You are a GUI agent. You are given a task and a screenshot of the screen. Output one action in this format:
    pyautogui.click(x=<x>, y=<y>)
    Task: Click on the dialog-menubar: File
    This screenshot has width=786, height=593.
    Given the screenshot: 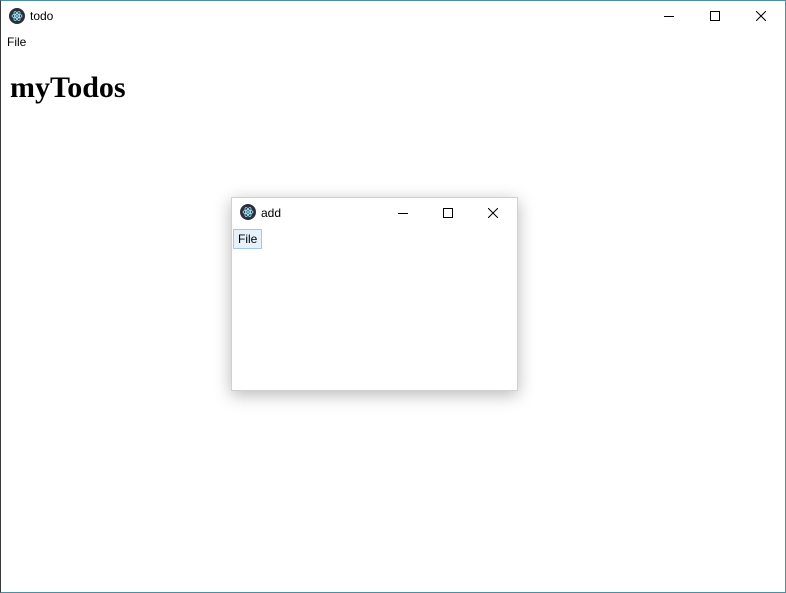 What is the action you would take?
    pyautogui.click(x=374, y=238)
    